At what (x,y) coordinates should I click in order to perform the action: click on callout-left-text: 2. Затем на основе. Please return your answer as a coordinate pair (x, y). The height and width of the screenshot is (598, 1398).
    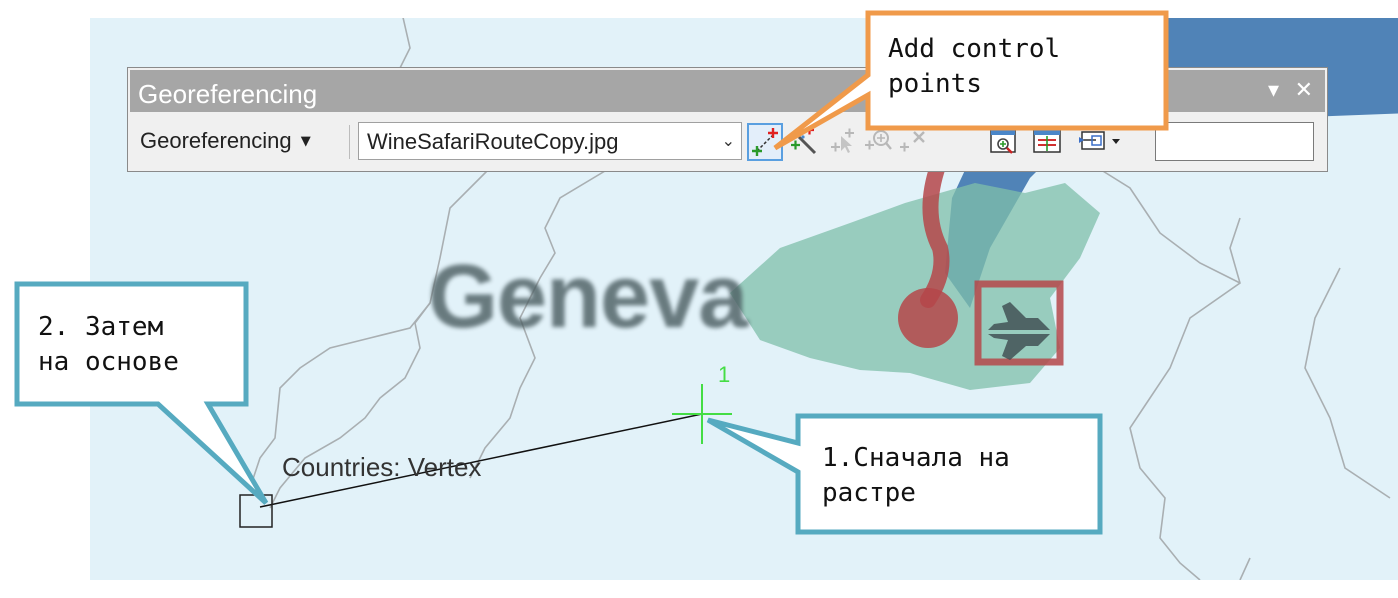
    Looking at the image, I should click on (108, 345).